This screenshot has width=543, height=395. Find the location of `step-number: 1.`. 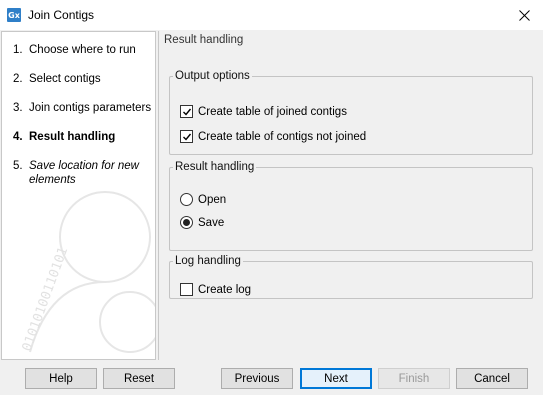

step-number: 1. is located at coordinates (18, 50).